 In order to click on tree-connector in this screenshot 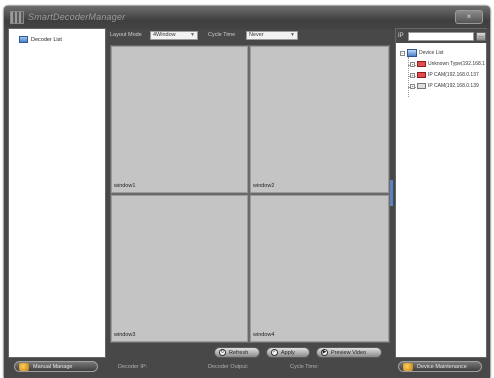, I will do `click(408, 77)`.